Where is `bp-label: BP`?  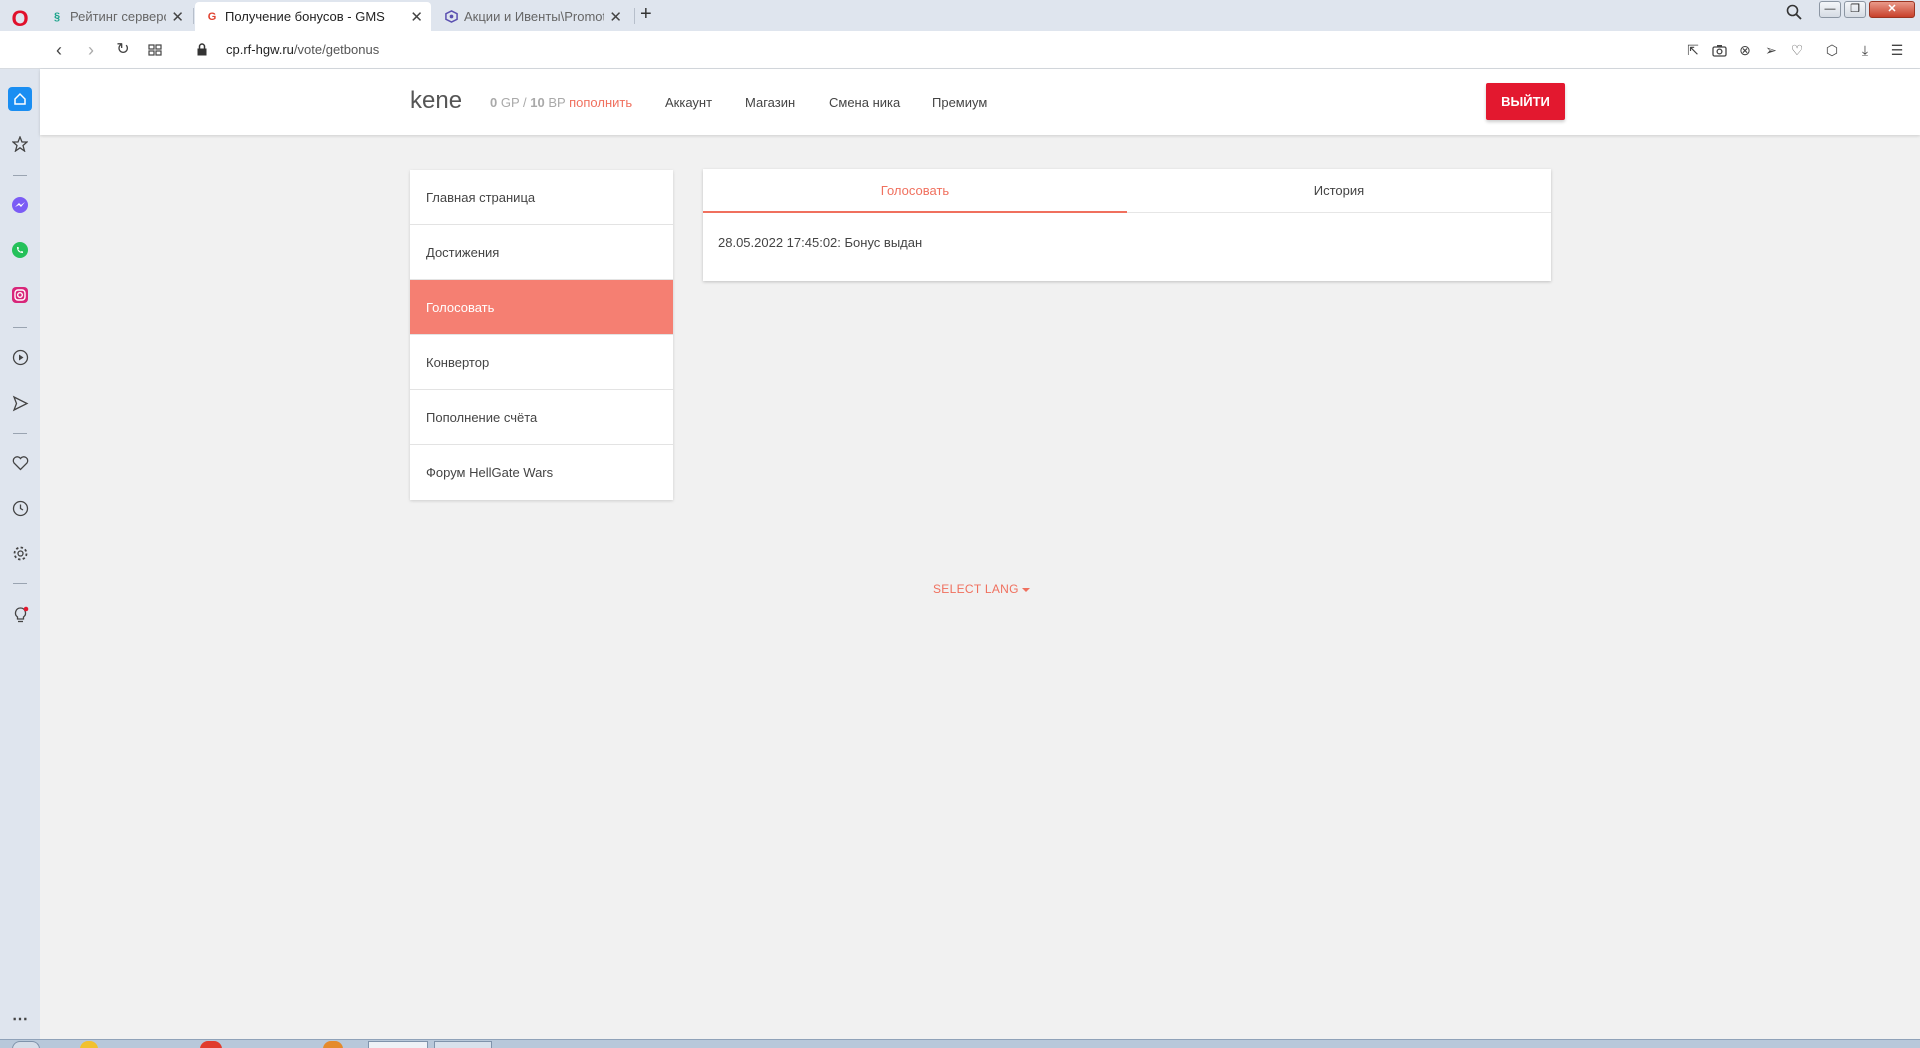
bp-label: BP is located at coordinates (557, 102).